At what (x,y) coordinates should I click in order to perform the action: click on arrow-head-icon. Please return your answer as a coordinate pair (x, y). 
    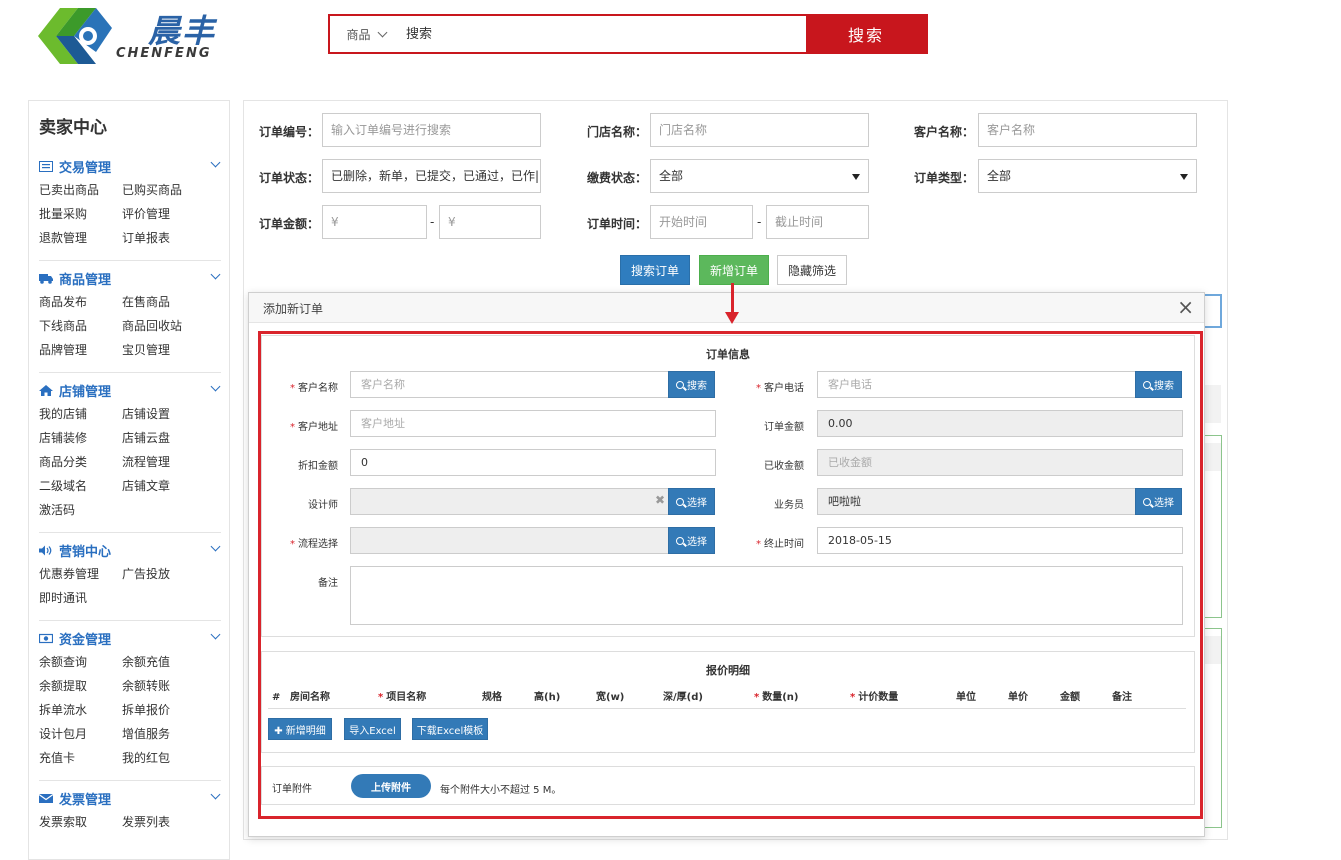
    Looking at the image, I should click on (732, 318).